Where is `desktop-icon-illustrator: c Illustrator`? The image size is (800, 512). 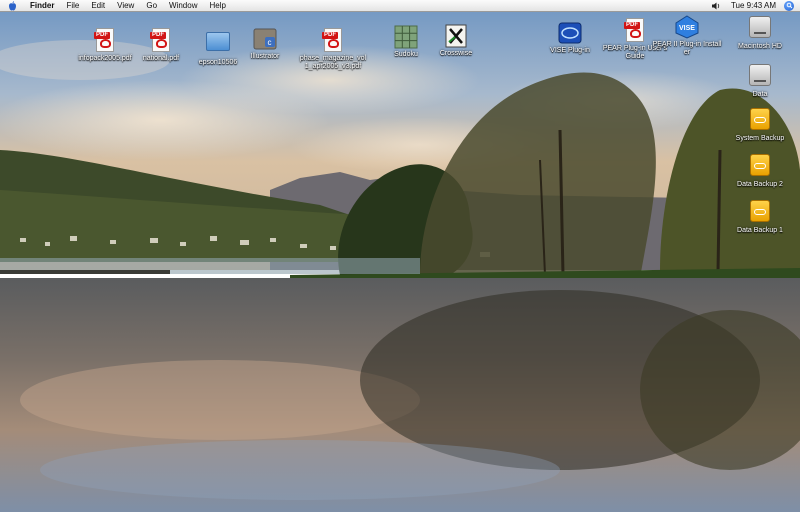
desktop-icon-illustrator: c Illustrator is located at coordinates (265, 43).